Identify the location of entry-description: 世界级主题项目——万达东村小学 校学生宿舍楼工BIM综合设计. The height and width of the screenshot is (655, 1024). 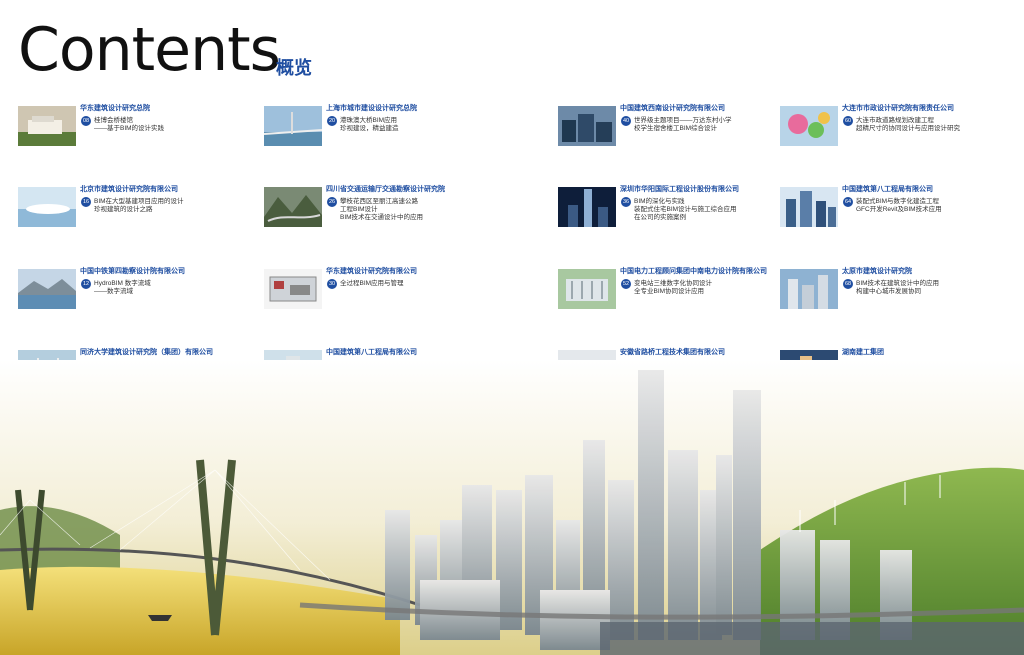
(714, 125).